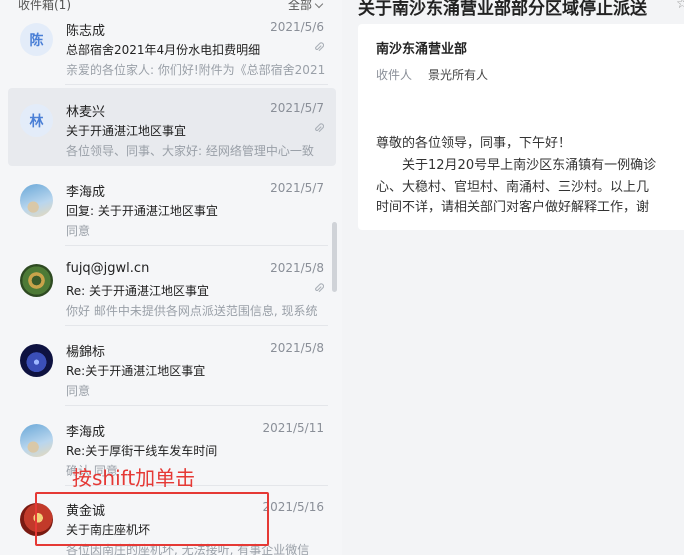 The height and width of the screenshot is (555, 684). Describe the element at coordinates (152, 519) in the screenshot. I see `annotation-highlight-box` at that location.